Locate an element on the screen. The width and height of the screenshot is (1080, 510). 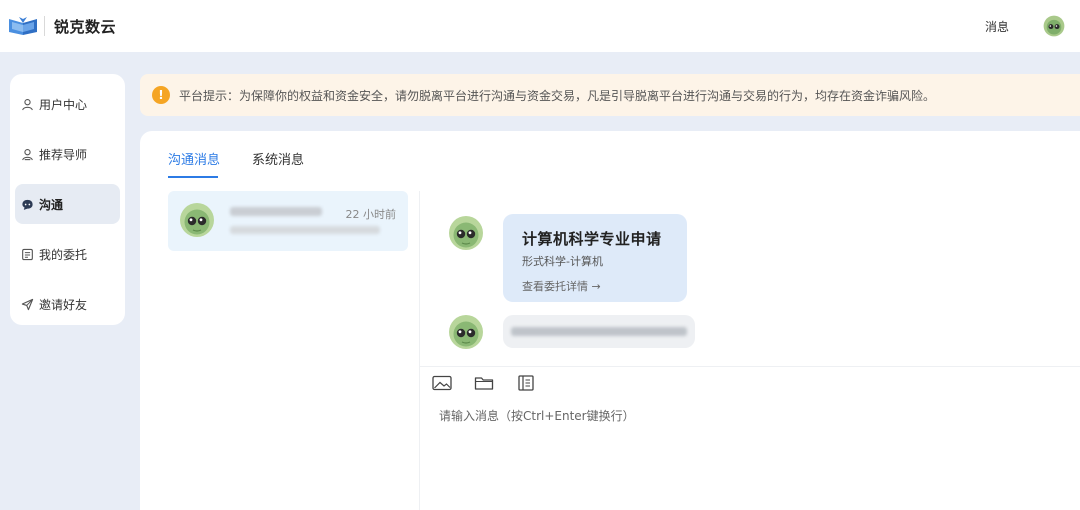
document-icon is located at coordinates (27, 254).